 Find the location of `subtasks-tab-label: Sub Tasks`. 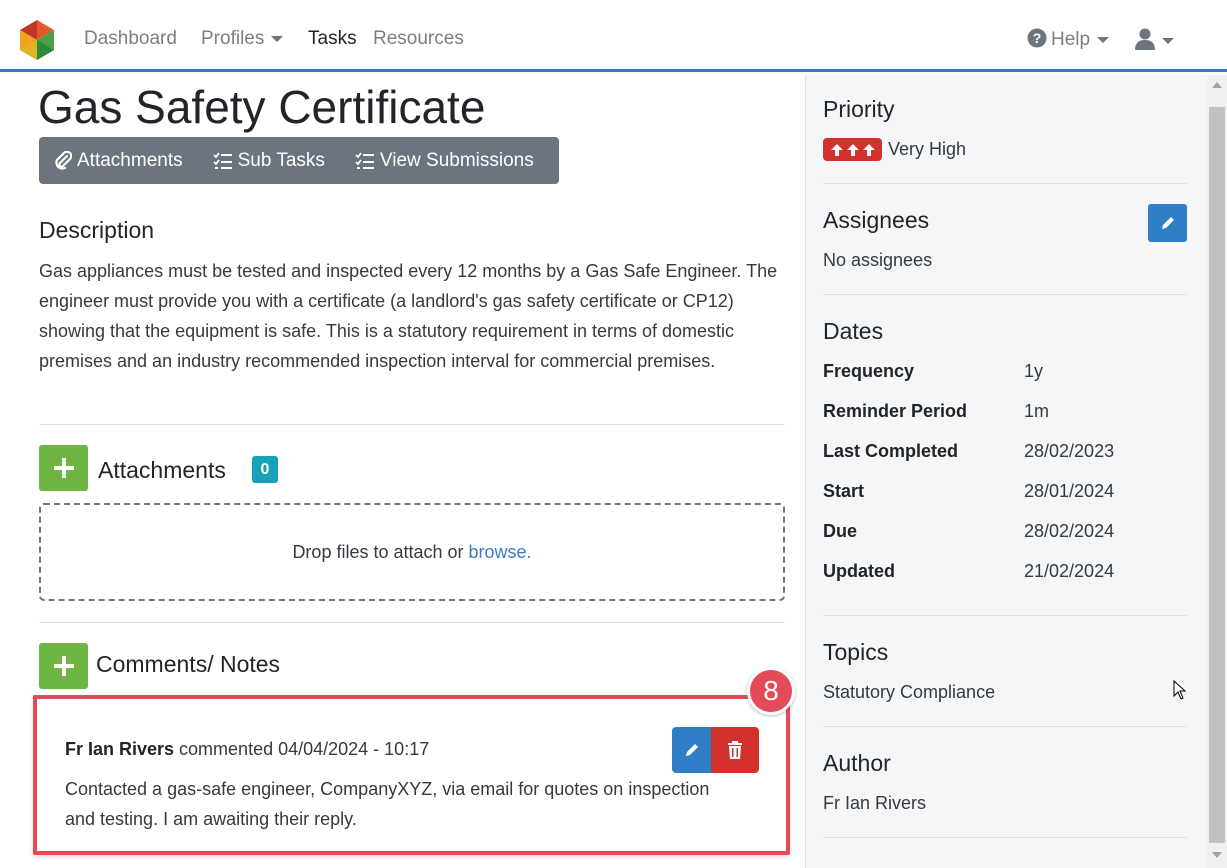

subtasks-tab-label: Sub Tasks is located at coordinates (281, 160).